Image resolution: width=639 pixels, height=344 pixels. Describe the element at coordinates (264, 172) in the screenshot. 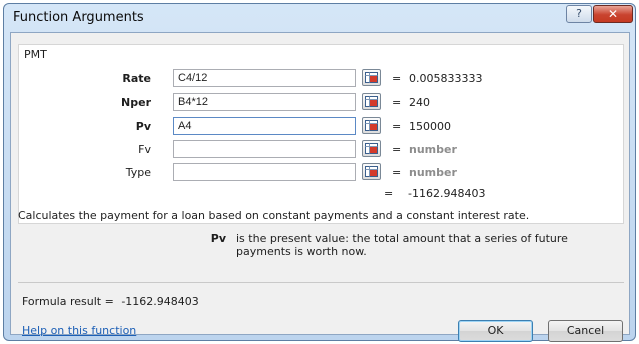

I see `type-input` at that location.